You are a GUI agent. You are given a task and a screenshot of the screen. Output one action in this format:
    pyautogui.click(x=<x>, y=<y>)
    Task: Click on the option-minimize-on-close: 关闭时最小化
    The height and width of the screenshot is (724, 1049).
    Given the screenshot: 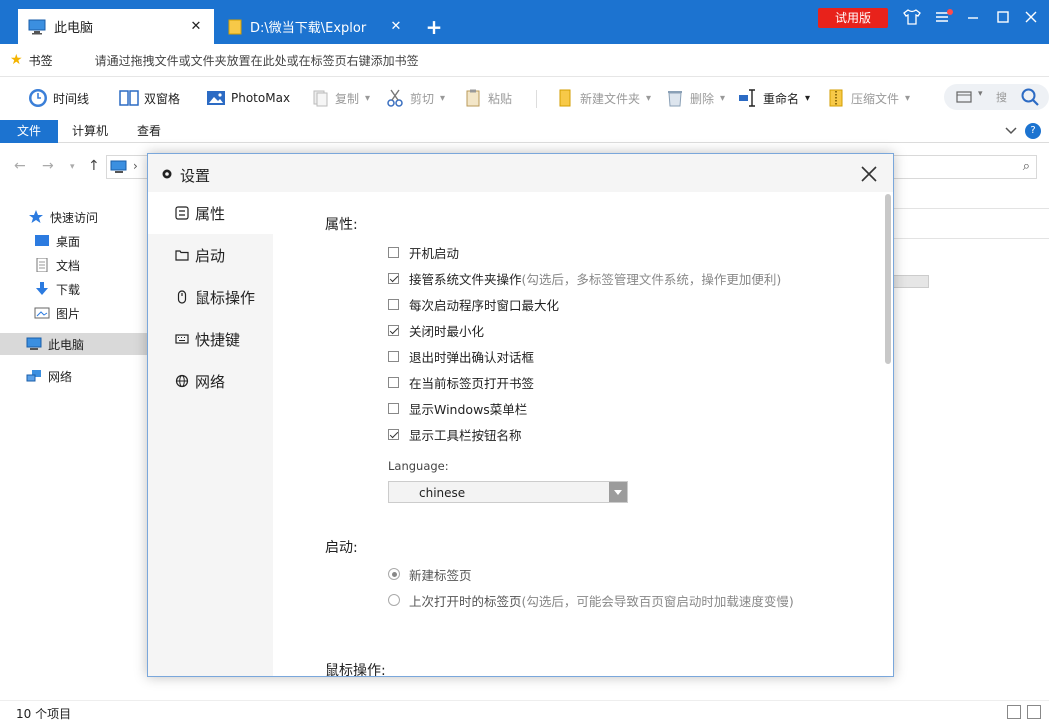 What is the action you would take?
    pyautogui.click(x=436, y=330)
    